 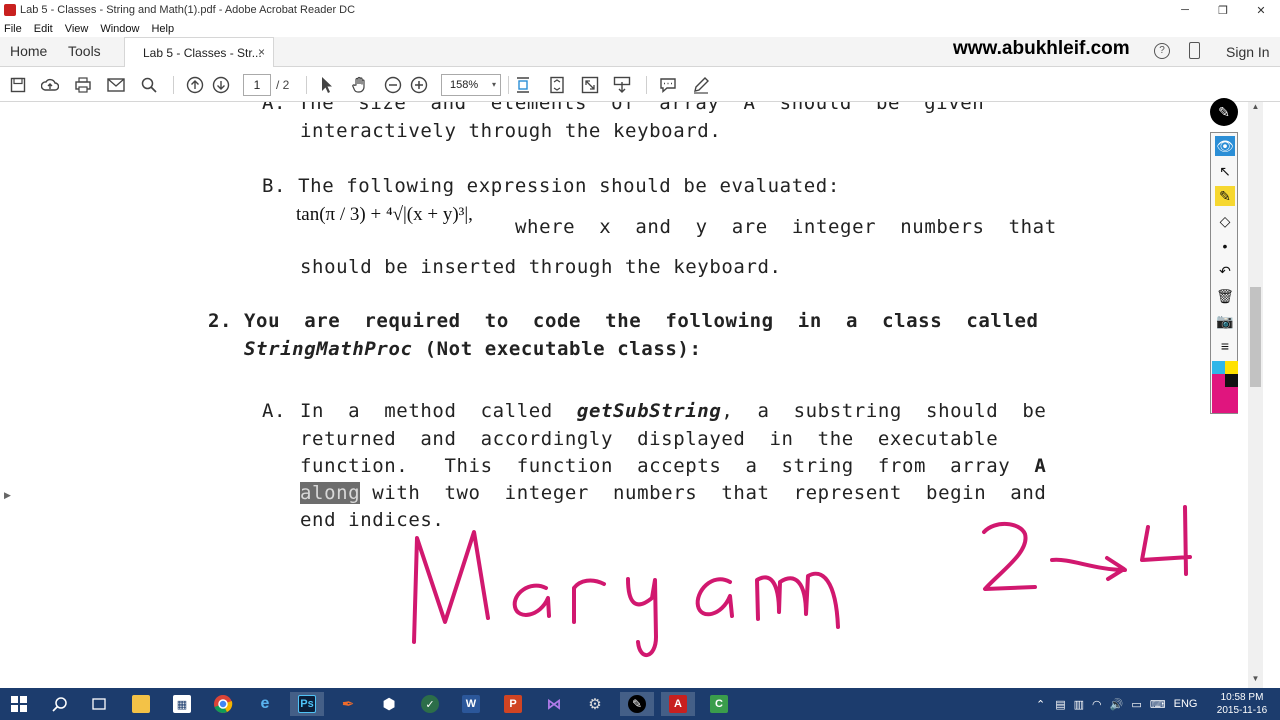 I want to click on notes-icon: ≡, so click(x=1225, y=346).